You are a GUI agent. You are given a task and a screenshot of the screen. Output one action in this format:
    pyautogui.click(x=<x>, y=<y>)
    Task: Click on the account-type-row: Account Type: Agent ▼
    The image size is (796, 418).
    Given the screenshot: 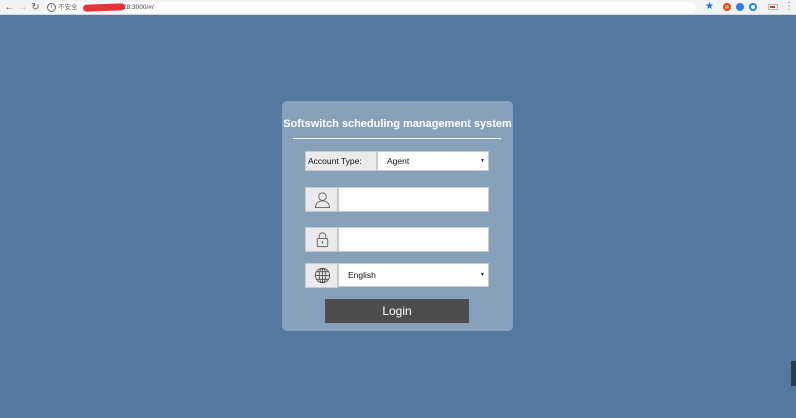 What is the action you would take?
    pyautogui.click(x=397, y=162)
    